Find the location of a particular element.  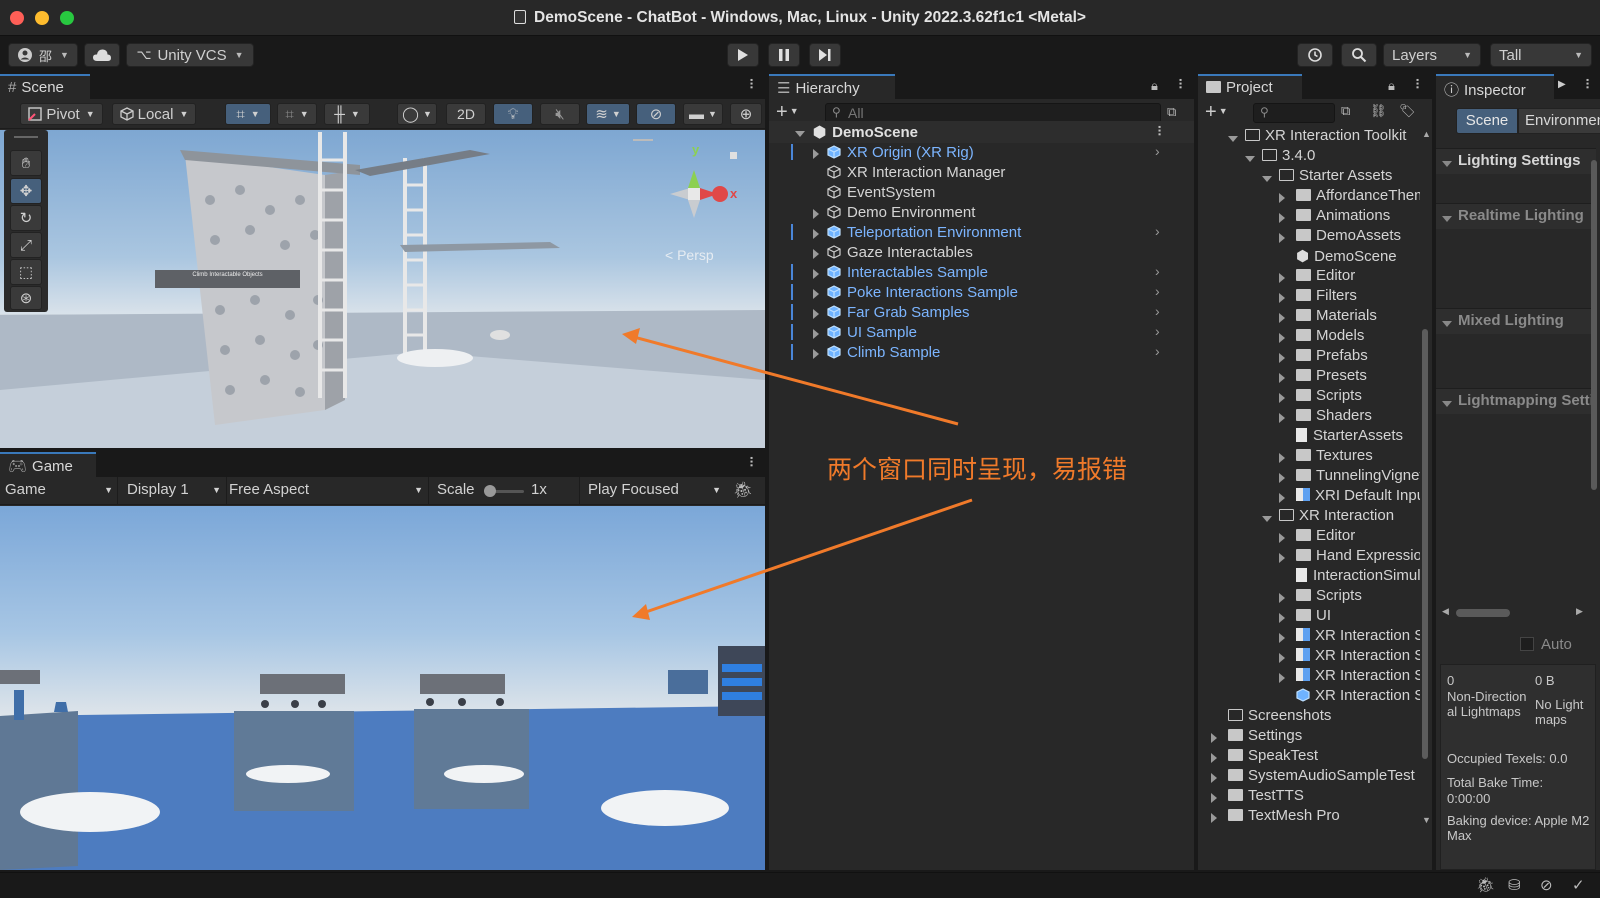

hierarchy-item: XR Interaction Manager is located at coordinates (979, 172).